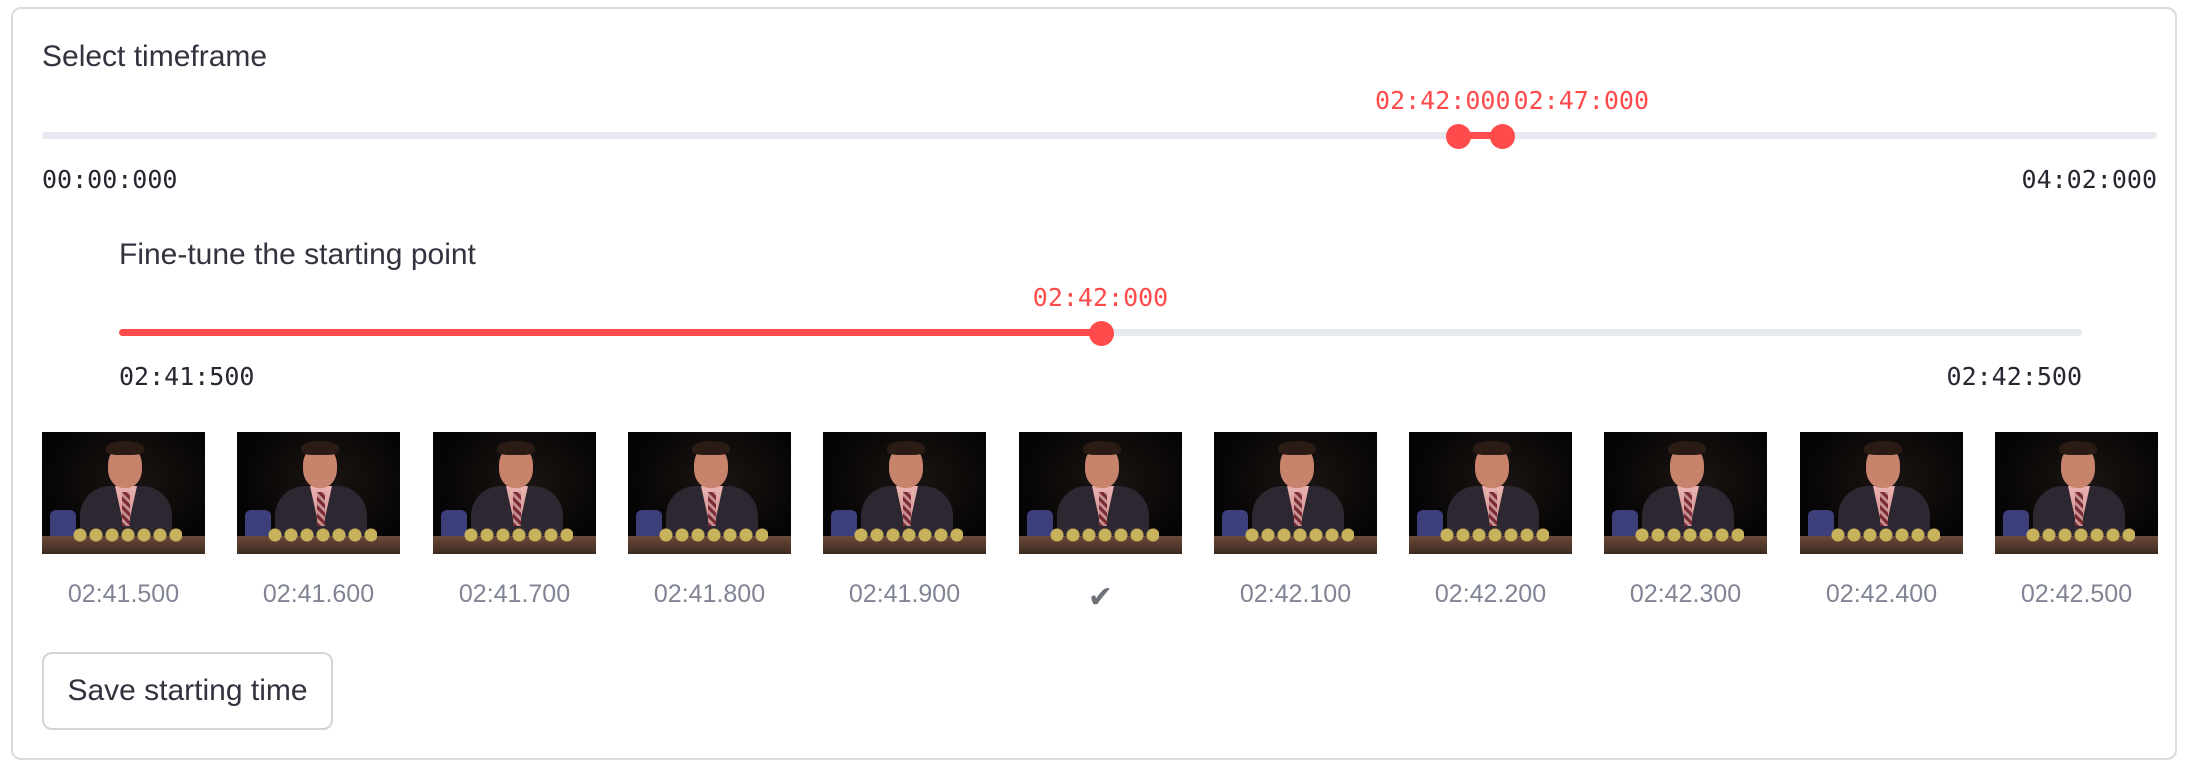 This screenshot has height=772, width=2198. I want to click on frame-timestamp: 02:42.200, so click(1490, 594).